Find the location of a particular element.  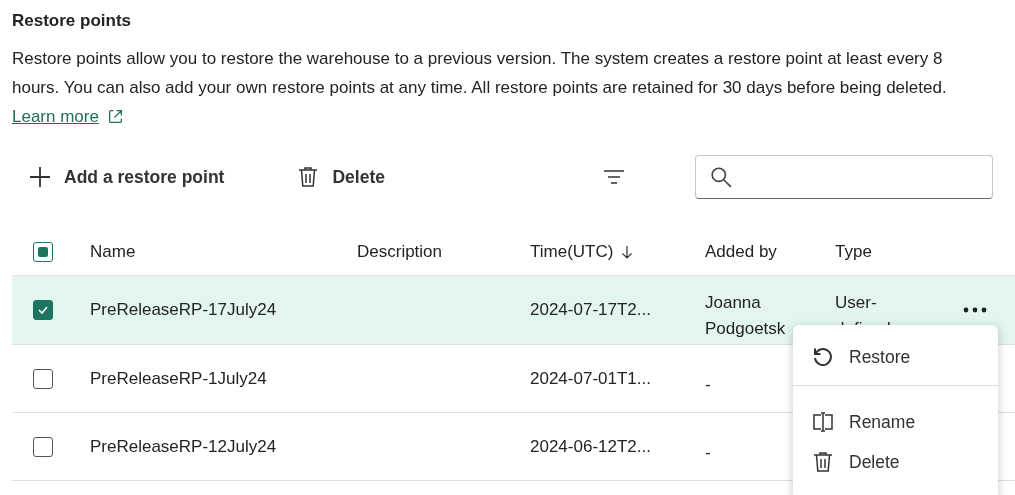

description-text: Restore points allow you to restore the warehouse to a previous version. The system creates a restore point at least every 8 hours. You can also add your own restore points at any time. All restore points are retained for 30 days before being deleted. Learn more is located at coordinates (480, 88).